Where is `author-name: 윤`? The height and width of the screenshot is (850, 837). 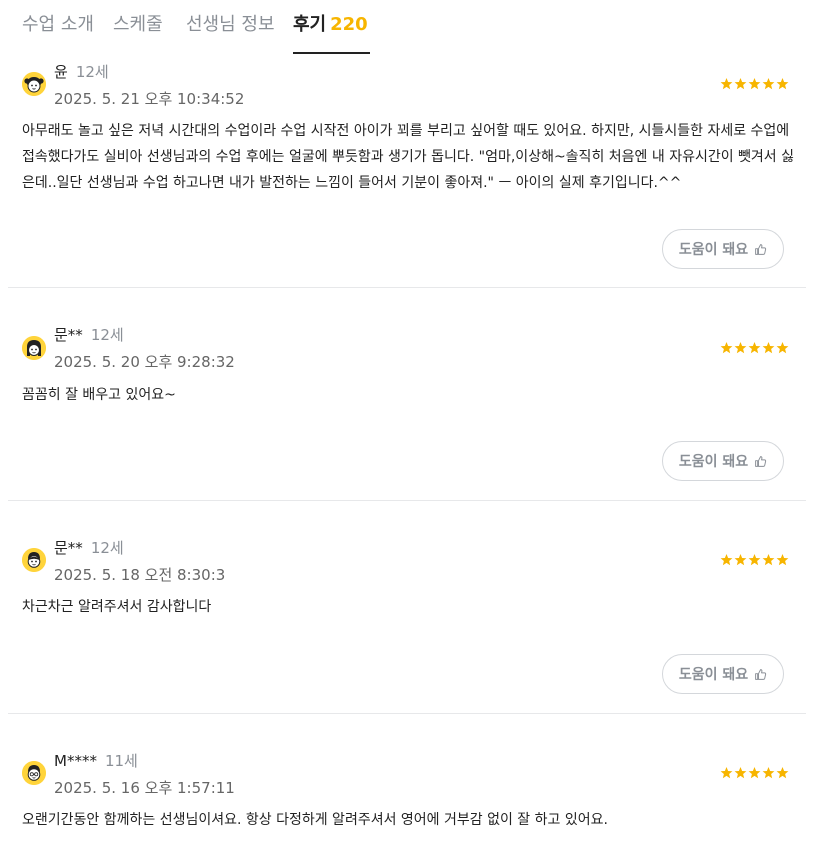
author-name: 윤 is located at coordinates (61, 72).